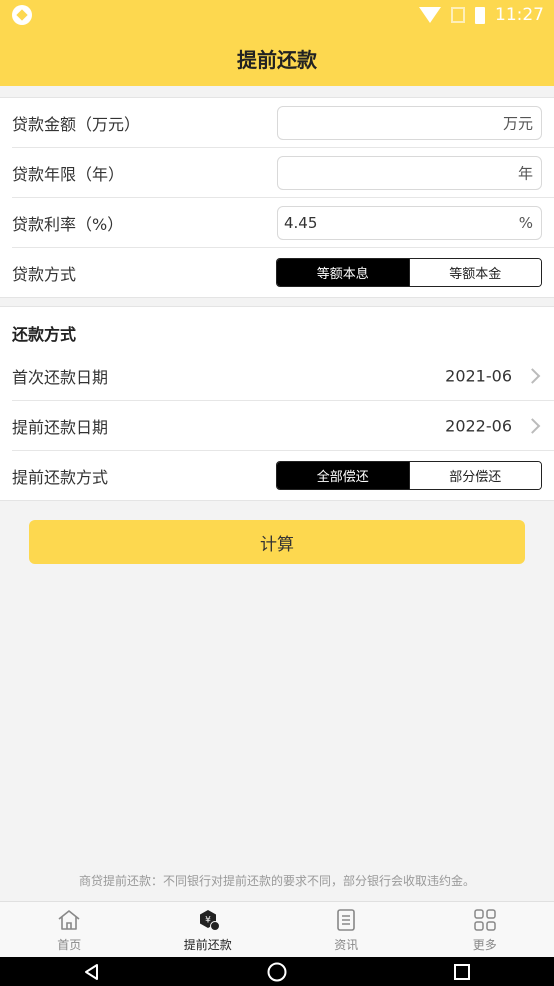 The height and width of the screenshot is (986, 554). Describe the element at coordinates (519, 15) in the screenshot. I see `status-time: 11:27` at that location.